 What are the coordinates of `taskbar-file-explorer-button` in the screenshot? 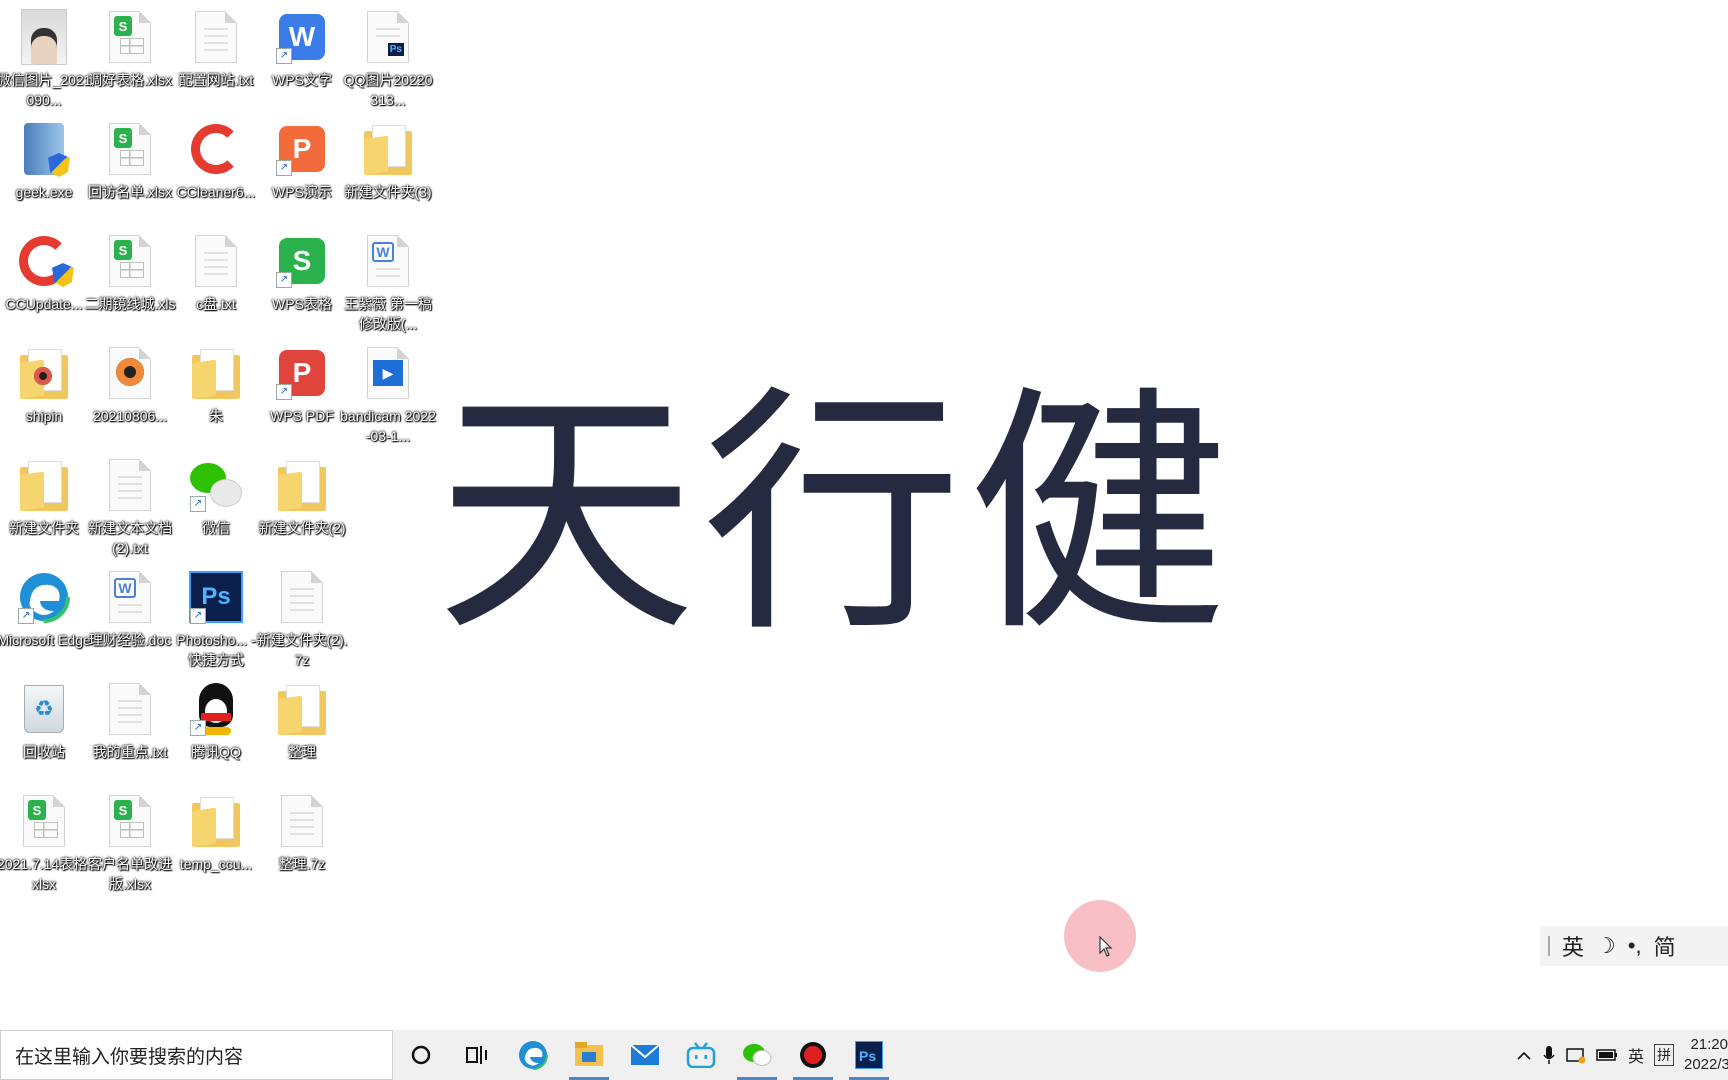 It's located at (589, 1055).